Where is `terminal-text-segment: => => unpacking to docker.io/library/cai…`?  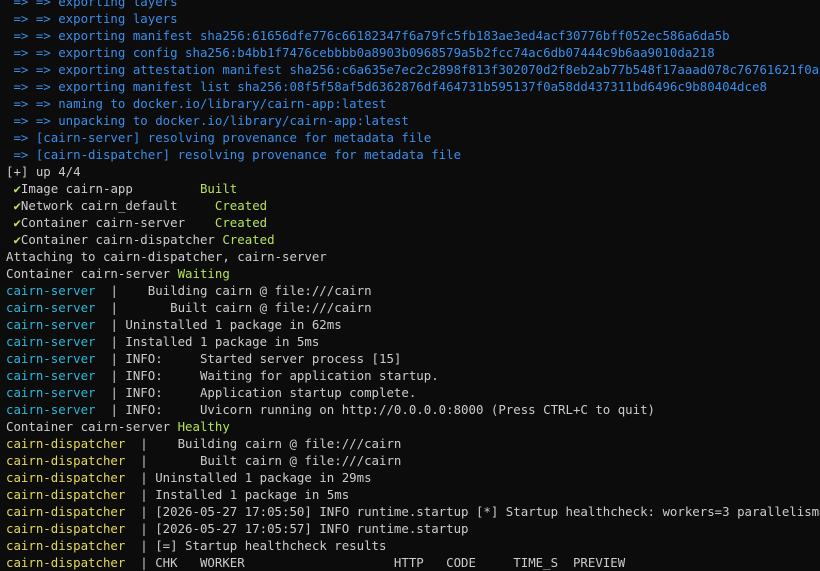 terminal-text-segment: => => unpacking to docker.io/library/cai… is located at coordinates (207, 120).